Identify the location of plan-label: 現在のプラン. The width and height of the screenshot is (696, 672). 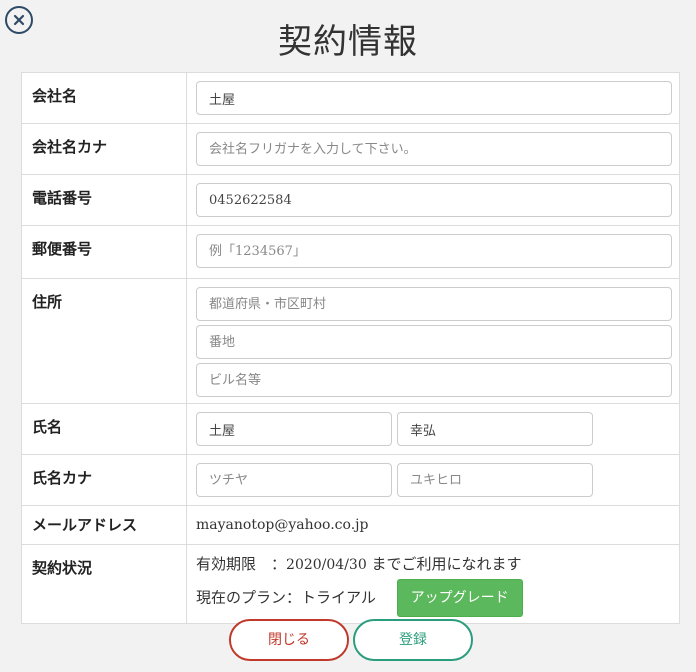
(241, 597).